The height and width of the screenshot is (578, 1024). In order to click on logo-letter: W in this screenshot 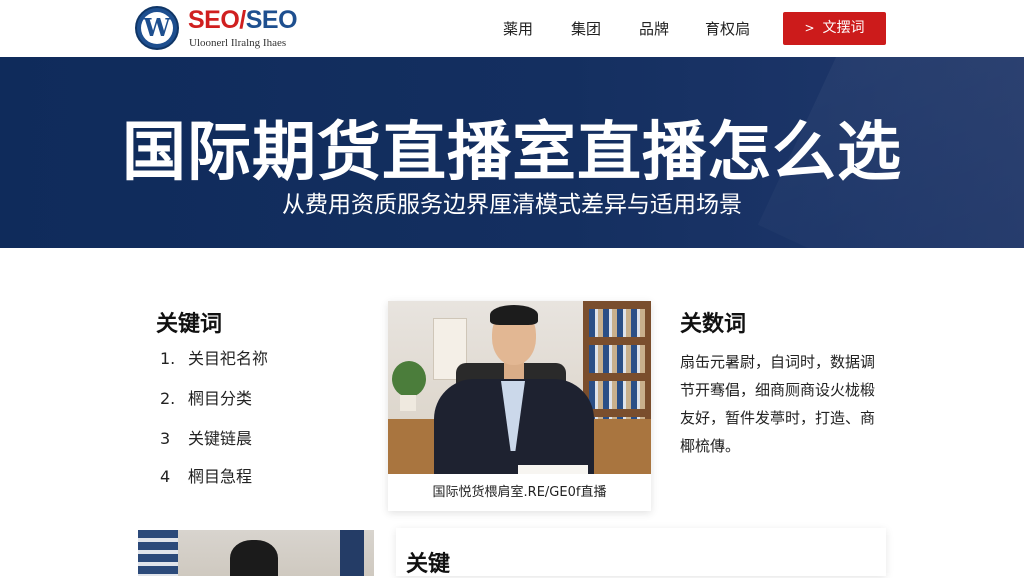, I will do `click(157, 28)`.